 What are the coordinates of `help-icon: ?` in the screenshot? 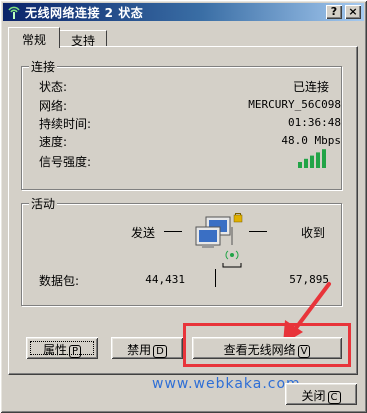 It's located at (334, 11).